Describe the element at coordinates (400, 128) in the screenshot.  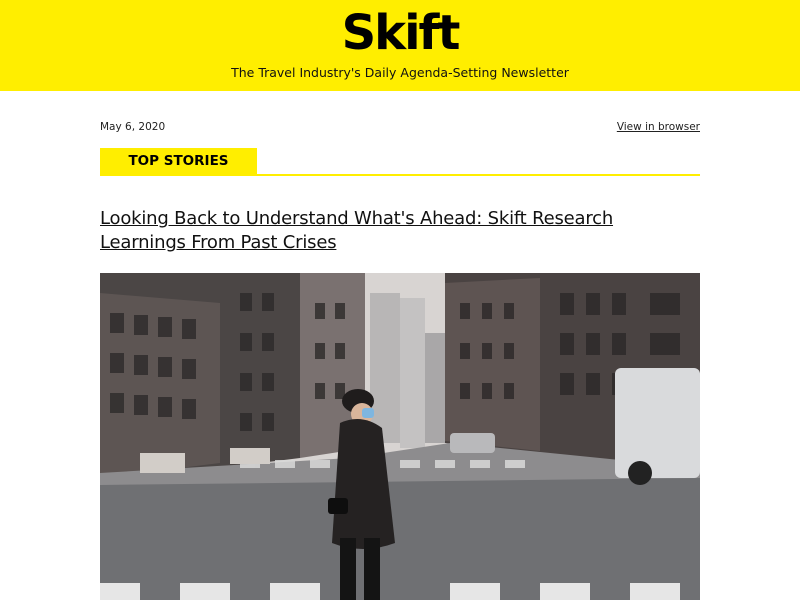
I see `meta-row: May 6, 2020 View in browser` at that location.